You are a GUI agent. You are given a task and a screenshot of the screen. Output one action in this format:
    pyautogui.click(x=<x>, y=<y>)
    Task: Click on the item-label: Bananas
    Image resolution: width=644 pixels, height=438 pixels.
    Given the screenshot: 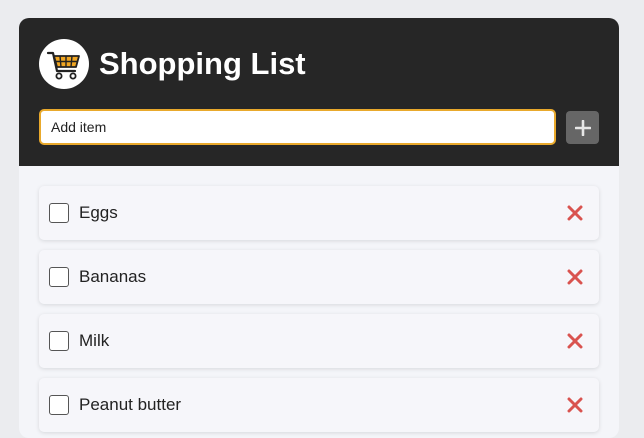 What is the action you would take?
    pyautogui.click(x=113, y=276)
    